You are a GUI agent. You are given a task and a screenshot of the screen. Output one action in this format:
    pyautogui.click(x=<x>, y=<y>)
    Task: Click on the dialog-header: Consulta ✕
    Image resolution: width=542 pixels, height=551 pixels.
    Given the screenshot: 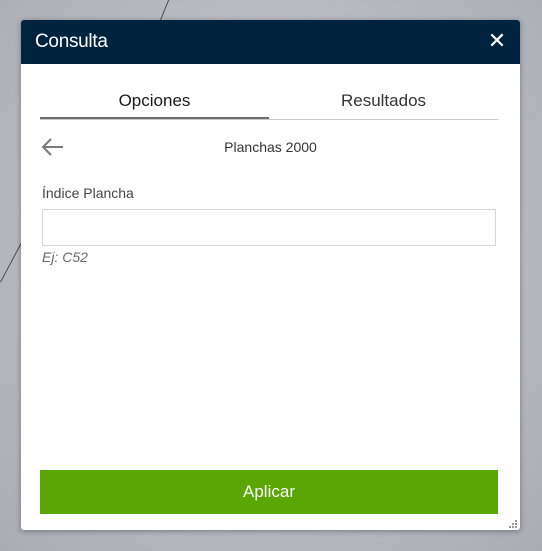 What is the action you would take?
    pyautogui.click(x=270, y=42)
    